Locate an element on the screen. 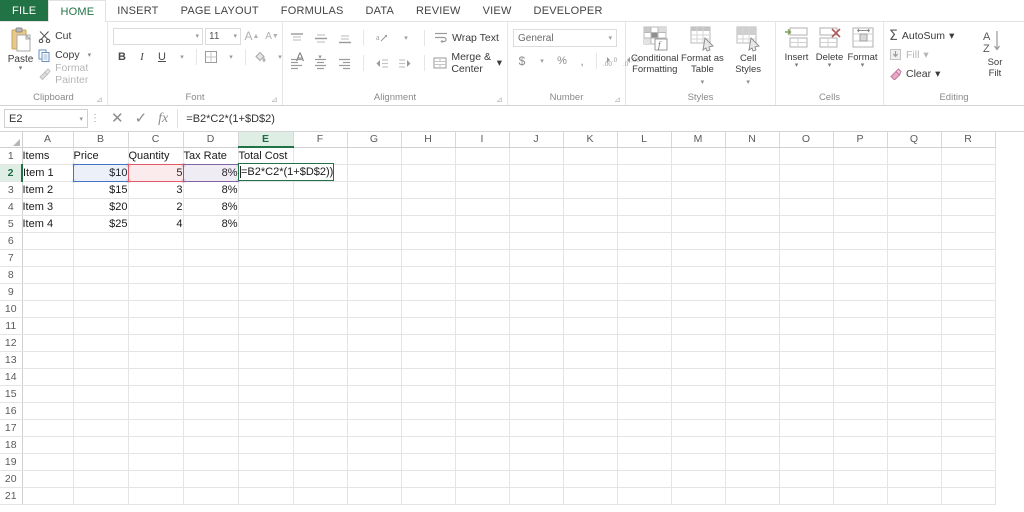 The height and width of the screenshot is (512, 1024). cell-B19 is located at coordinates (101, 462).